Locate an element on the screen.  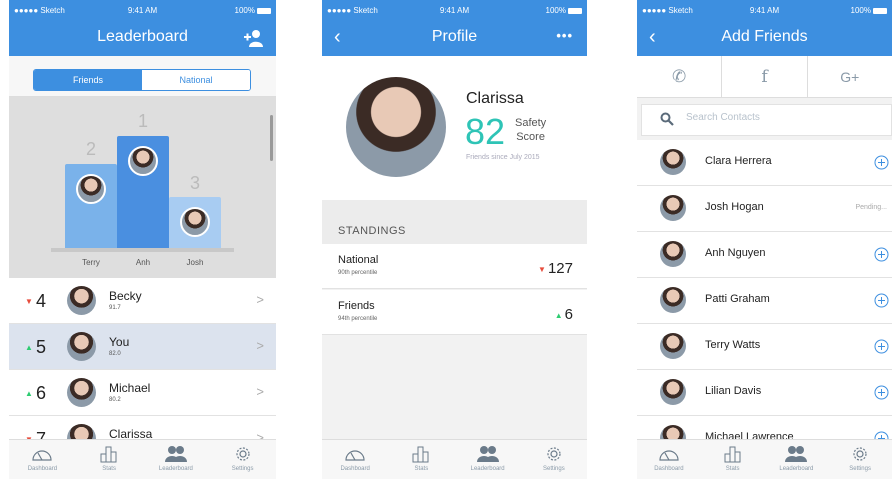
contact-name: Terry Watts is located at coordinates (733, 345).